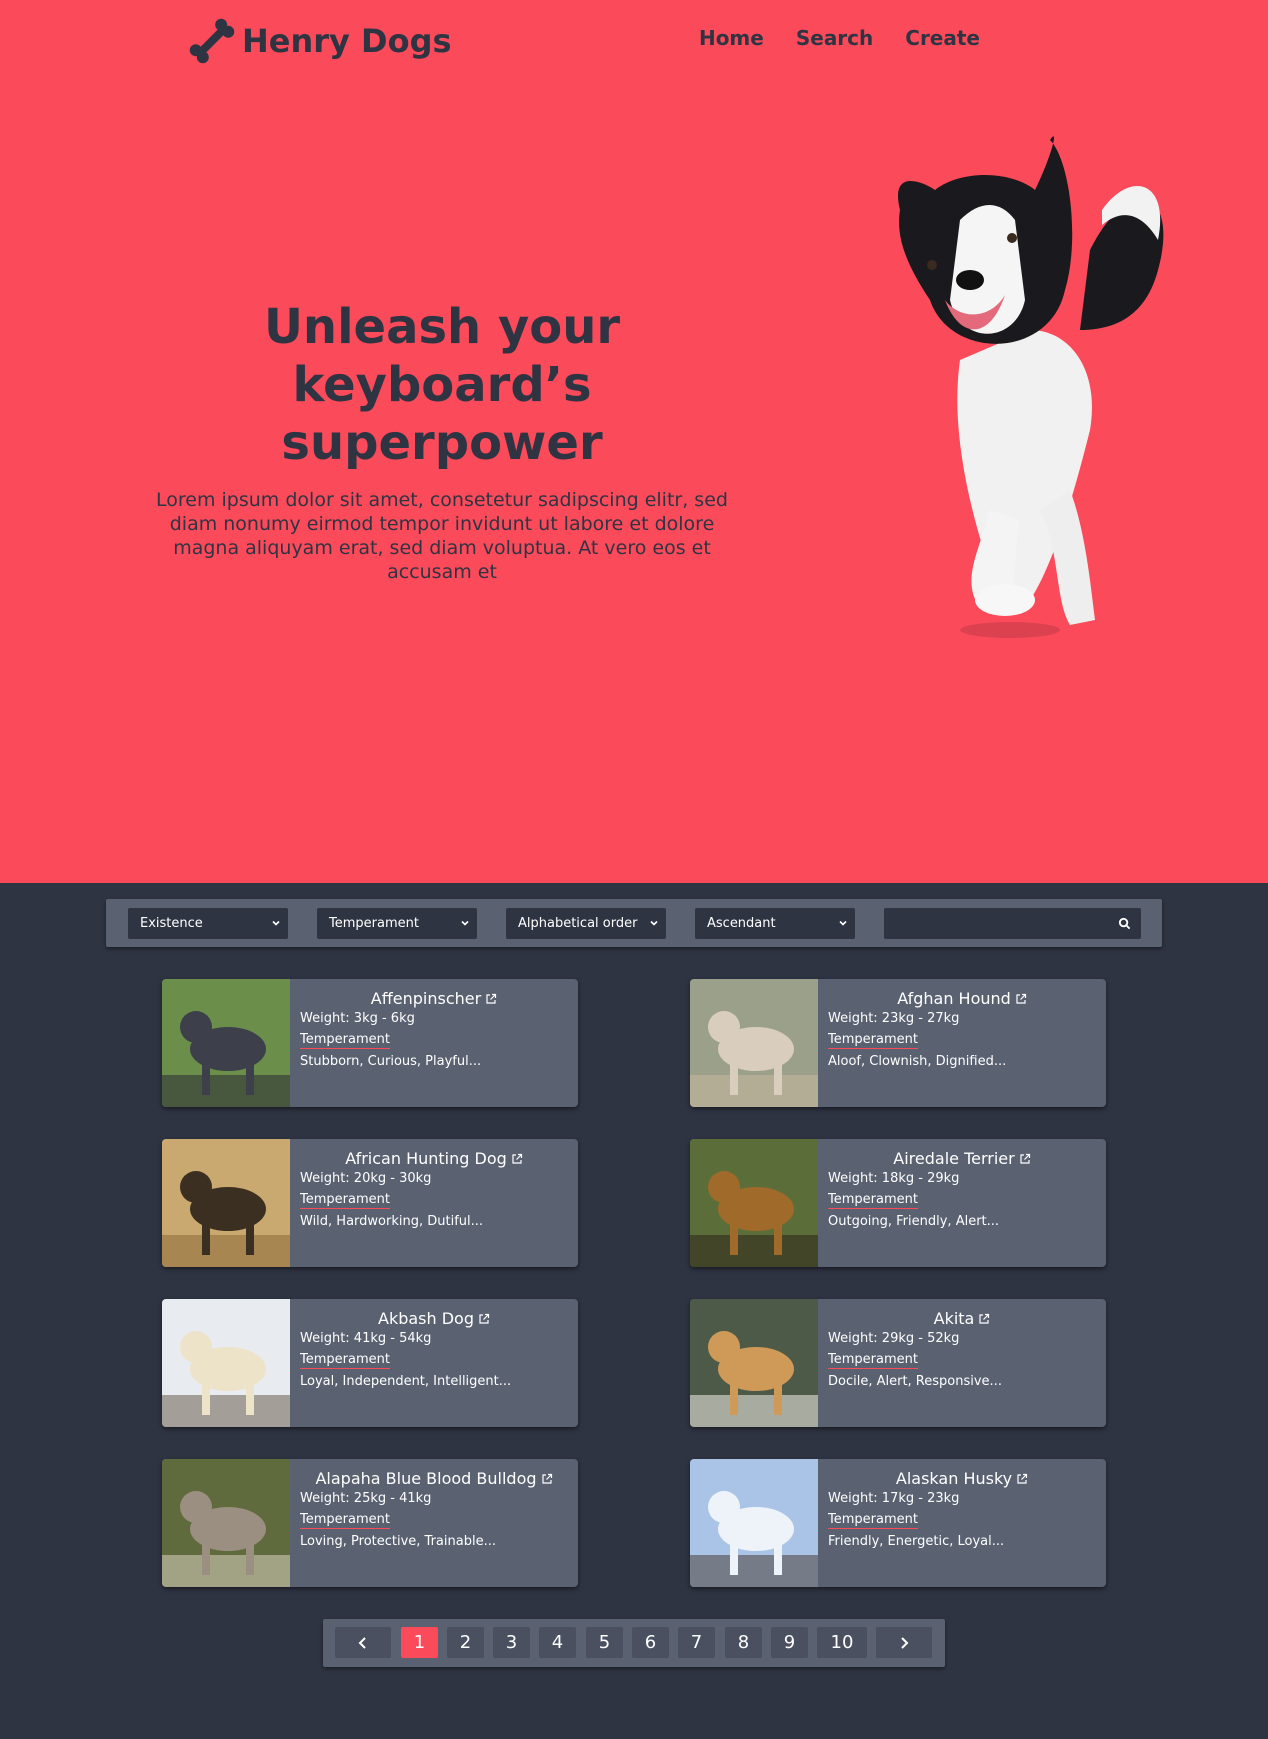 This screenshot has height=1739, width=1268. I want to click on existence-select: Existence, so click(208, 923).